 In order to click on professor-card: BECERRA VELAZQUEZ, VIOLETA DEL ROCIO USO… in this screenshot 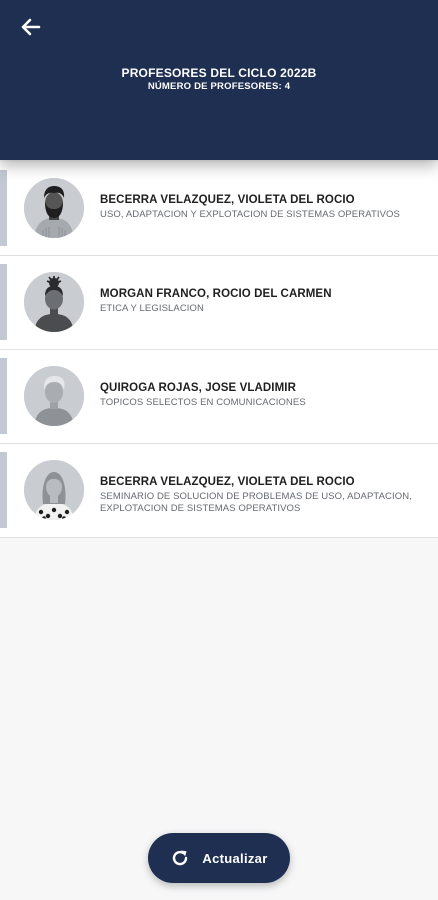, I will do `click(219, 209)`.